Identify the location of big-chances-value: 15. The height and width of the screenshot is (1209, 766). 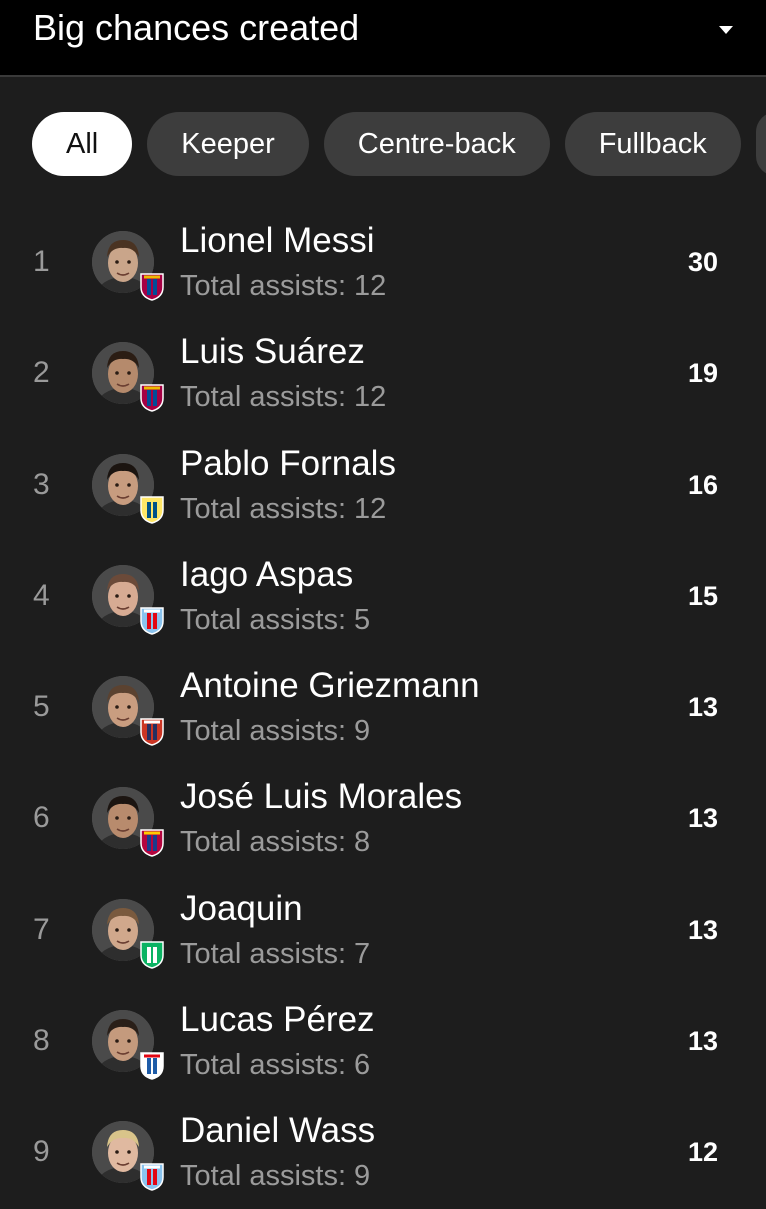
(702, 595).